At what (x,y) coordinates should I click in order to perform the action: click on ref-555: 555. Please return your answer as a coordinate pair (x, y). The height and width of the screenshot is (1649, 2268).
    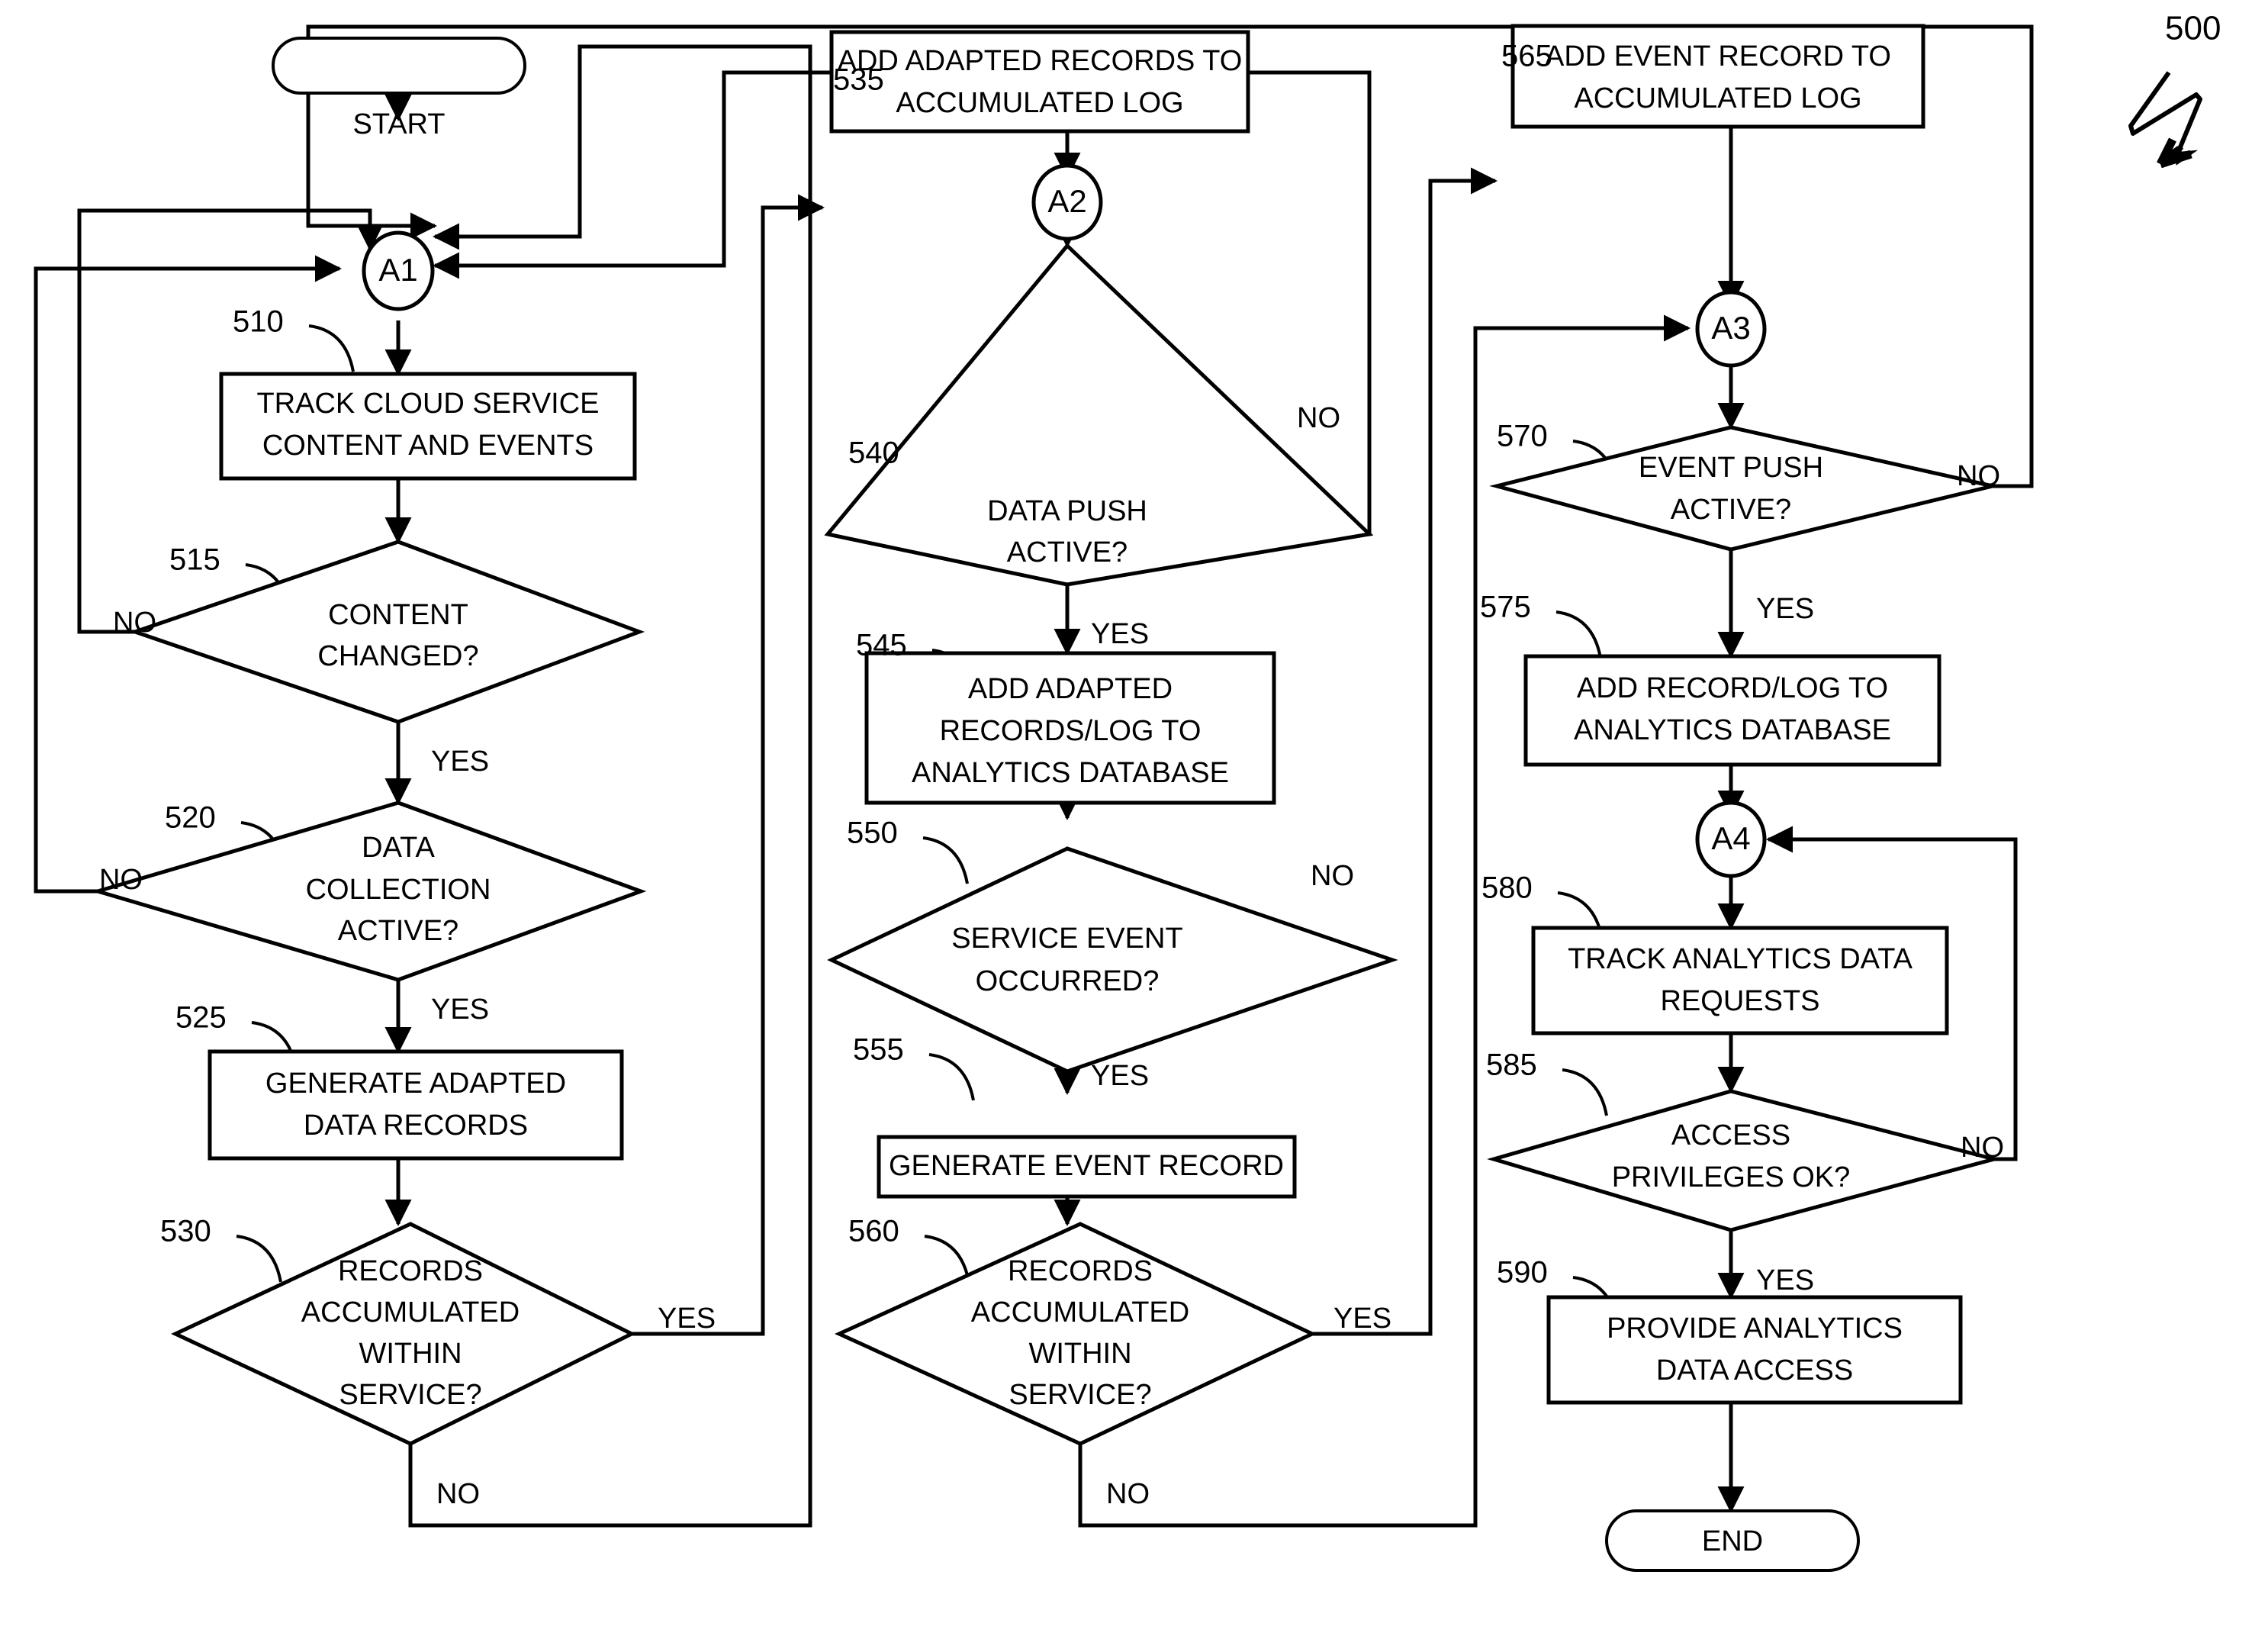
    Looking at the image, I should click on (878, 1050).